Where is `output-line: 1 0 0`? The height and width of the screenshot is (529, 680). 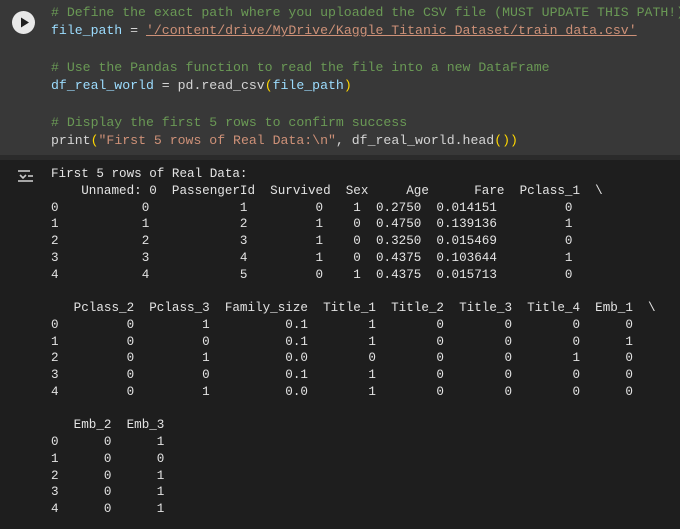 output-line: 1 0 0 is located at coordinates (108, 458).